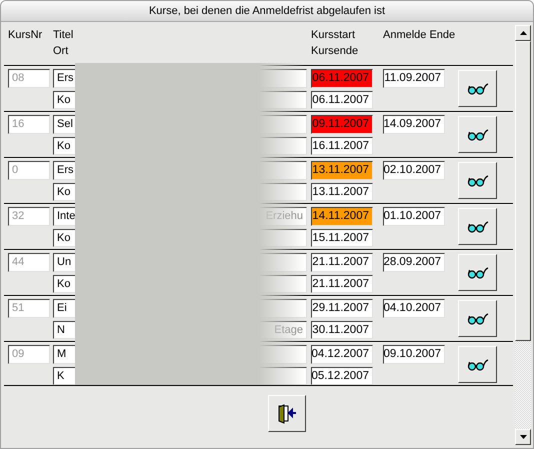 The width and height of the screenshot is (534, 449). Describe the element at coordinates (180, 262) in the screenshot. I see `title-field: Un` at that location.